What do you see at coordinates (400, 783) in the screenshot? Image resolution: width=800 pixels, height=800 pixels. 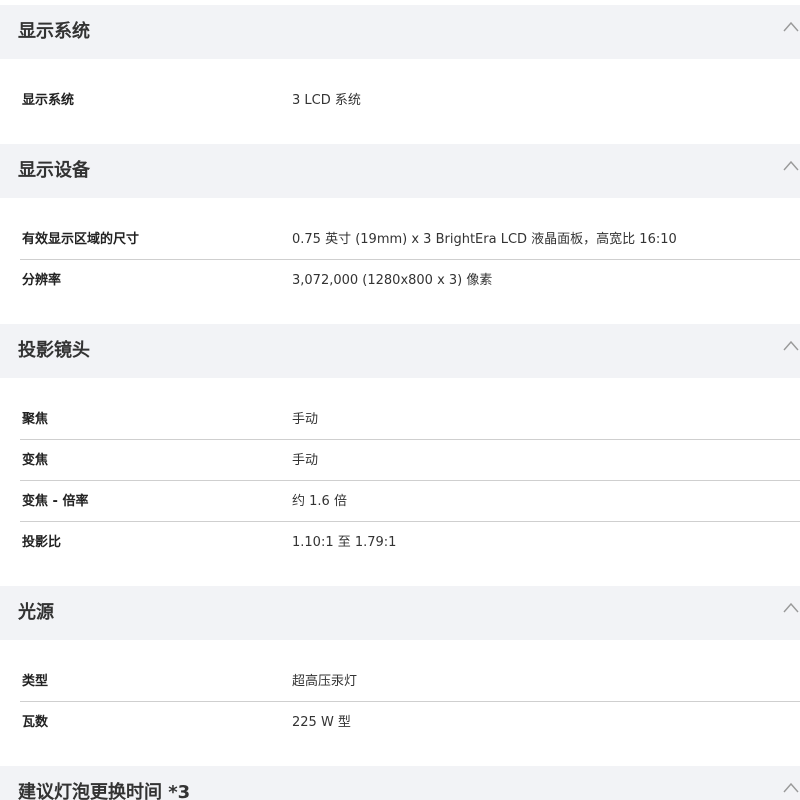 I see `section-header-lamp-replacement: 建议灯泡更换时间 *3` at bounding box center [400, 783].